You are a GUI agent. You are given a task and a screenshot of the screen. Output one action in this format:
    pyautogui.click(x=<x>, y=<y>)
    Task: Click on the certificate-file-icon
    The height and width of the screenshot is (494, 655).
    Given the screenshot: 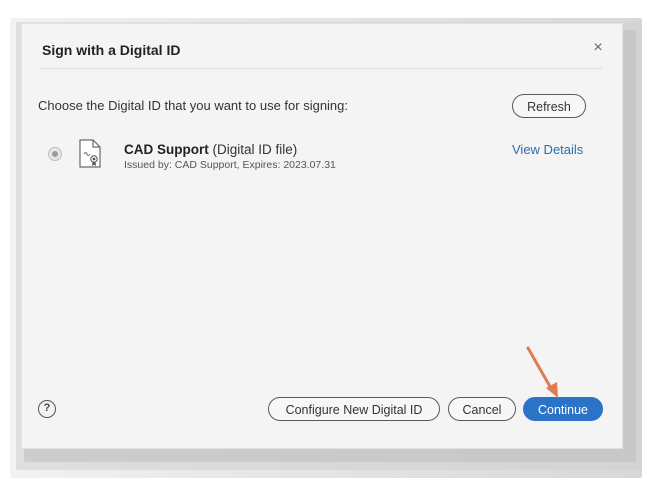 What is the action you would take?
    pyautogui.click(x=90, y=153)
    